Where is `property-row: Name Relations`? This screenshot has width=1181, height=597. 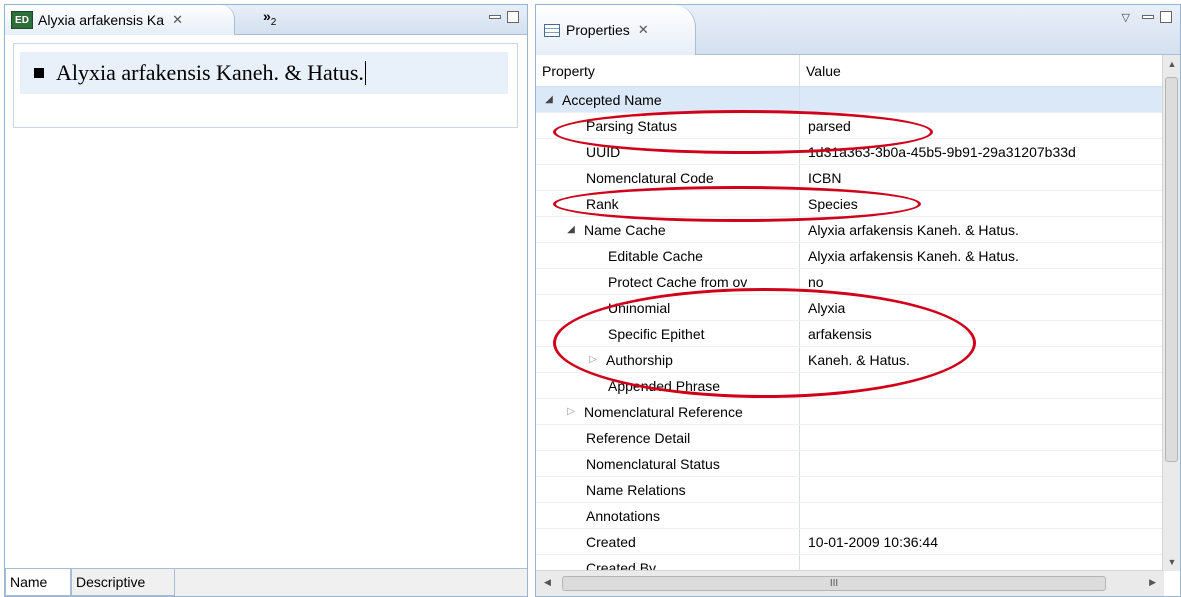 property-row: Name Relations is located at coordinates (850, 490).